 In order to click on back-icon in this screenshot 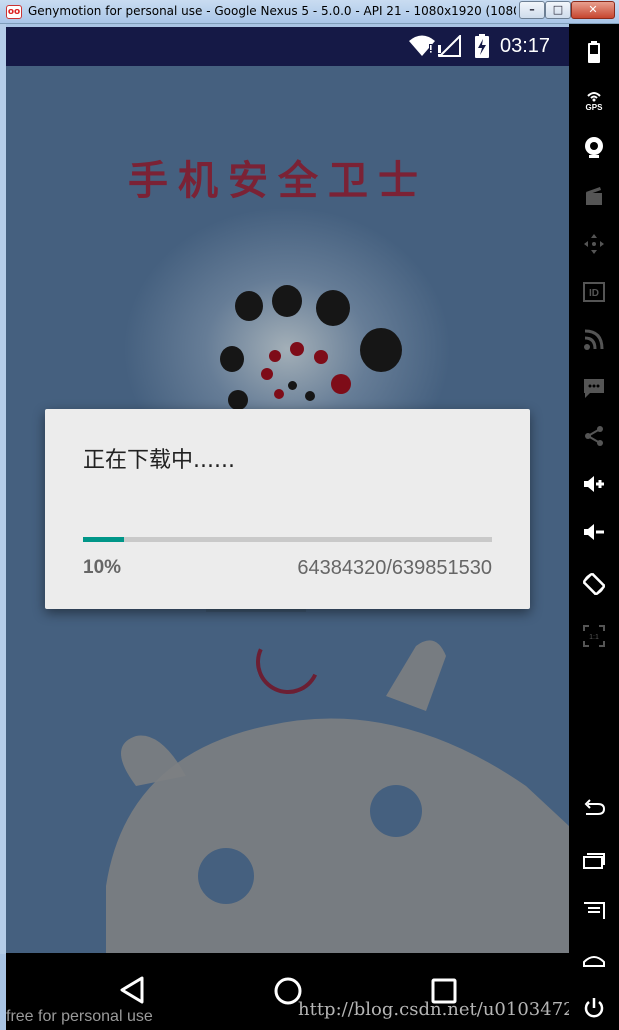, I will do `click(595, 807)`.